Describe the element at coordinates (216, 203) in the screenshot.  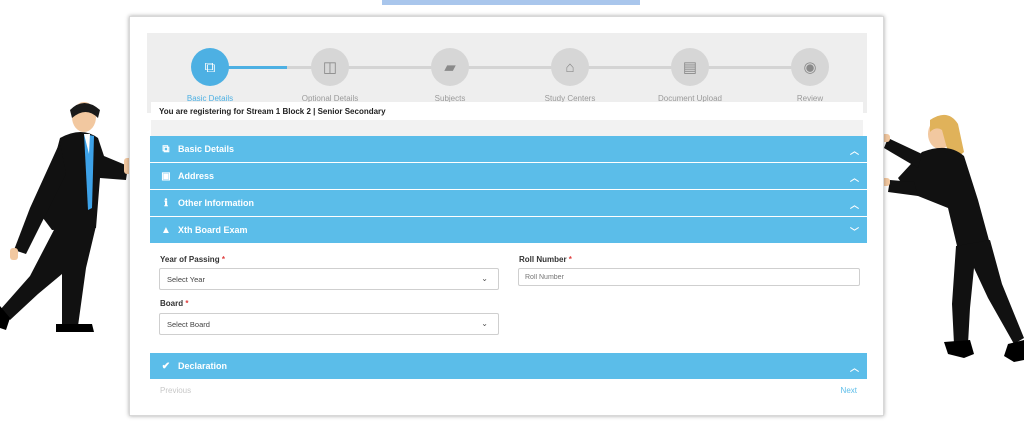
I see `section-title: Other Information` at that location.